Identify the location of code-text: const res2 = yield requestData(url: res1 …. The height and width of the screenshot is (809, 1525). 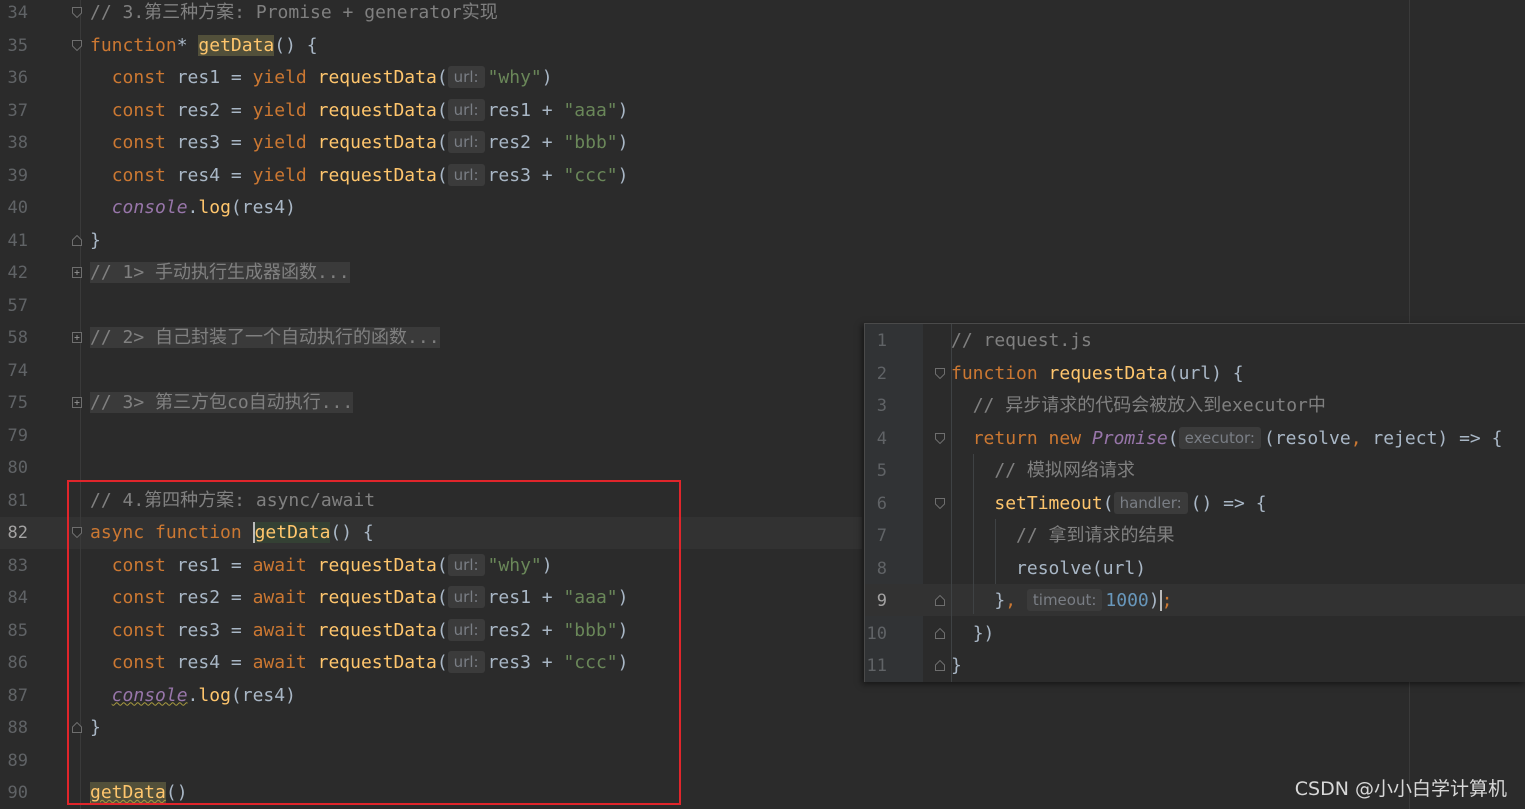
(359, 111).